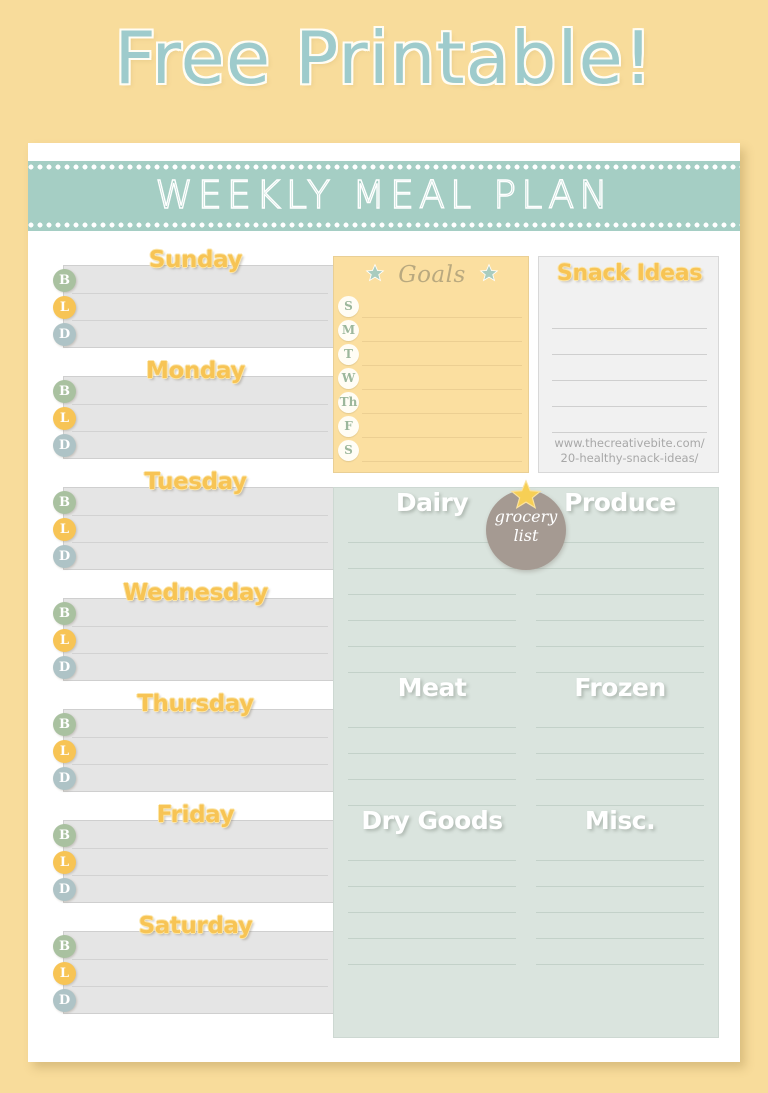  Describe the element at coordinates (432, 403) in the screenshot. I see `goal-row: Th` at that location.